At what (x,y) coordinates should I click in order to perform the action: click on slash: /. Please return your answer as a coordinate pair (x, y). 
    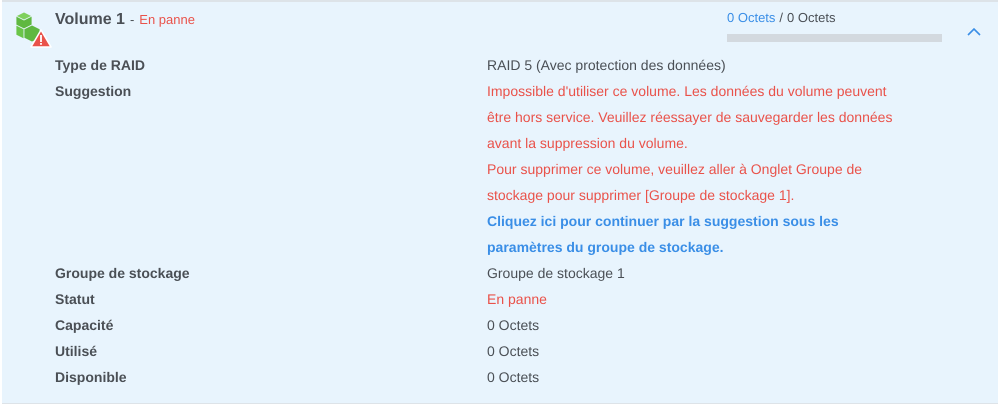
    Looking at the image, I should click on (781, 18).